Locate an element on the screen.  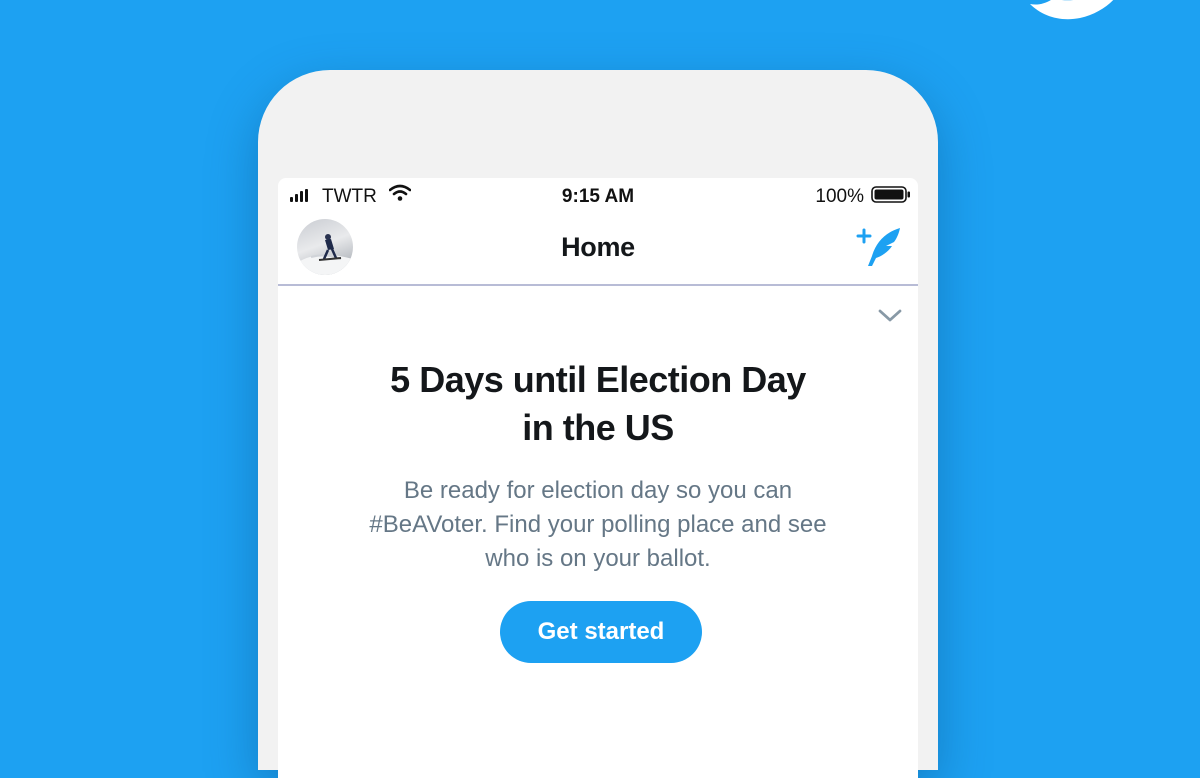
battery-percent: 100% is located at coordinates (839, 196).